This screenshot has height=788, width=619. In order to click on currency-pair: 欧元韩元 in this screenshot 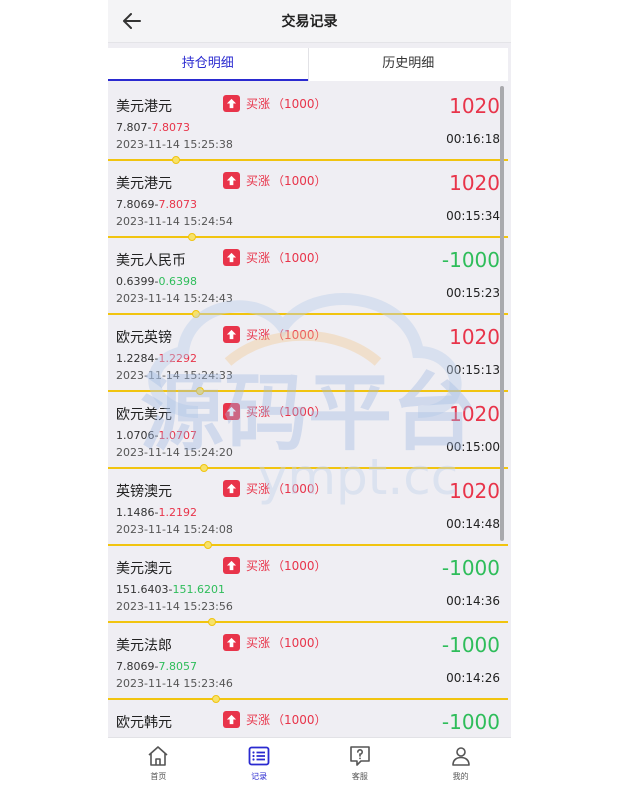, I will do `click(144, 723)`.